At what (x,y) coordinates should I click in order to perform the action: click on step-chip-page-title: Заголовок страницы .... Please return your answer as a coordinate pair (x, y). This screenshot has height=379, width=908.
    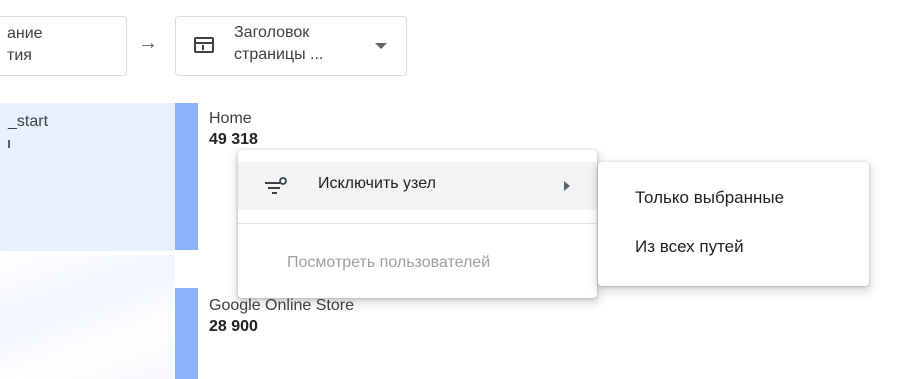
    Looking at the image, I should click on (291, 46).